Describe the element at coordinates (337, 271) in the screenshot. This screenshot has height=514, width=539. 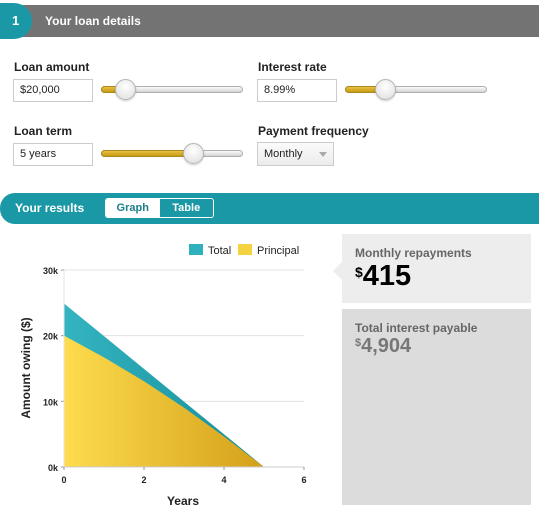
I see `result-pointer` at that location.